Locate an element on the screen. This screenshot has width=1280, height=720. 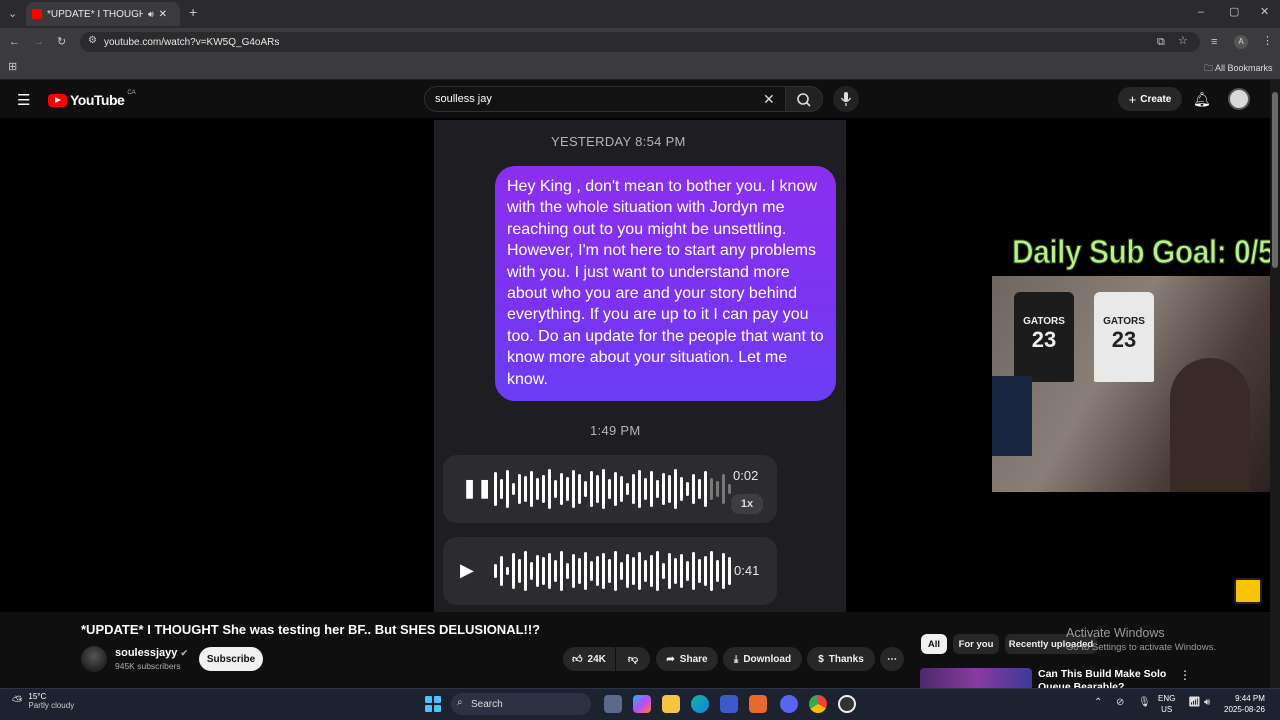
chip-all: All is located at coordinates (934, 644).